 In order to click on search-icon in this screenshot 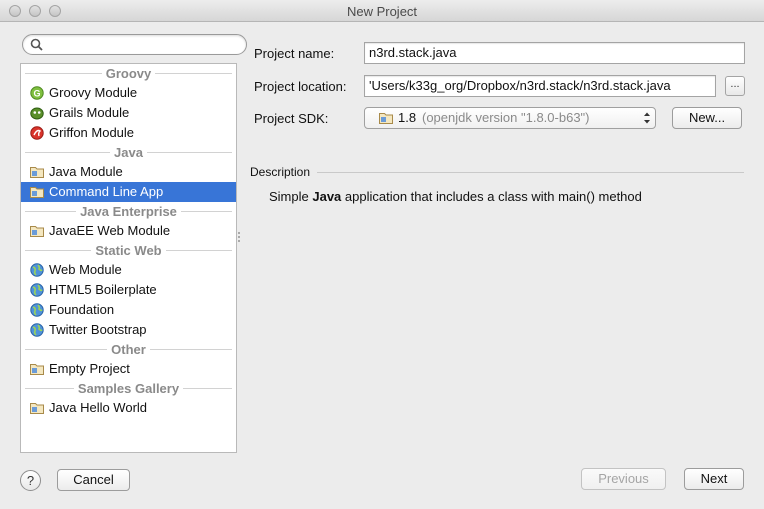, I will do `click(36, 44)`.